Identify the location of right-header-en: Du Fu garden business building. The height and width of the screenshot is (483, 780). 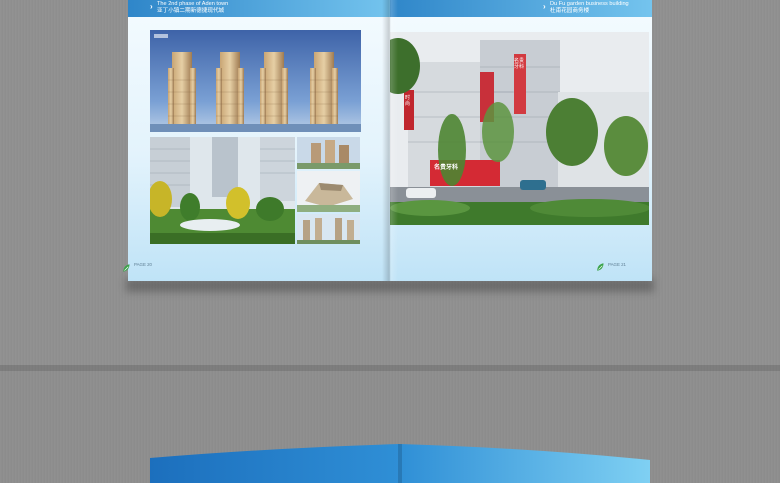
(589, 4).